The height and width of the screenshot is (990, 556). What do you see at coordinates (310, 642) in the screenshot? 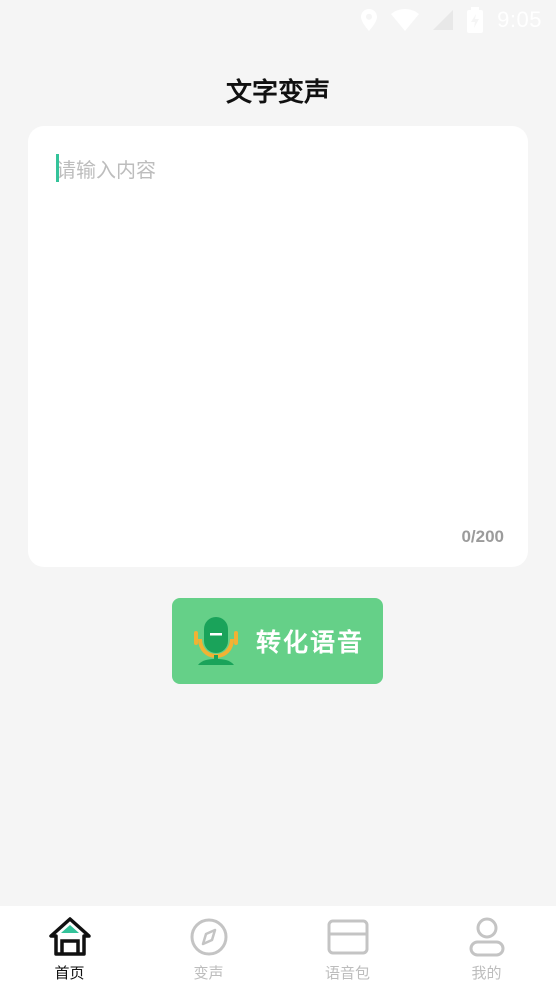
I see `convert-label: 转化语音` at bounding box center [310, 642].